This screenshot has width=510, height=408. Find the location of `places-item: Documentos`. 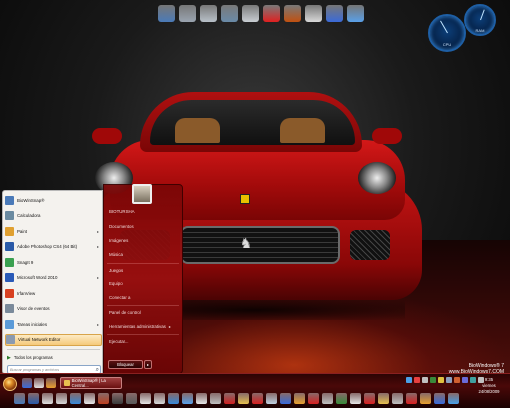

places-item: Documentos is located at coordinates (121, 226).